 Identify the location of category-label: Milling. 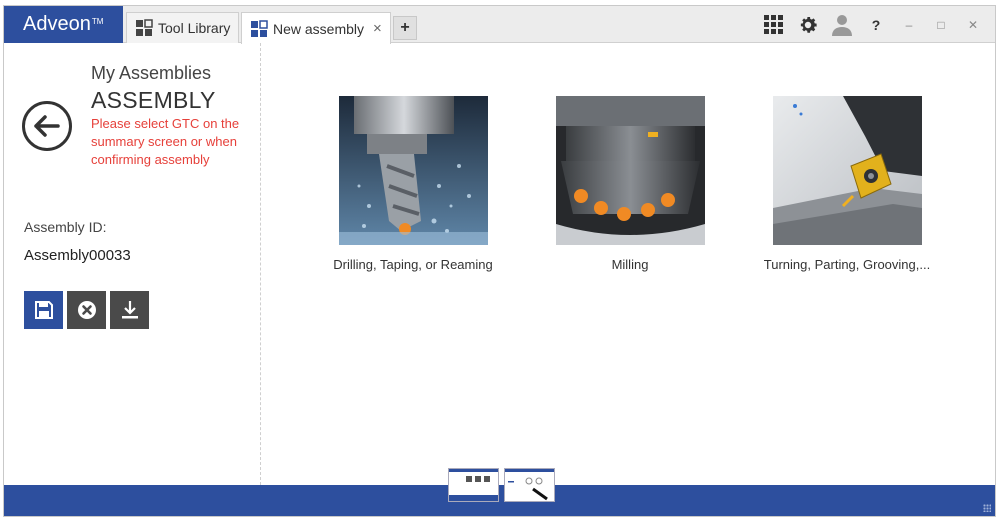
(630, 264).